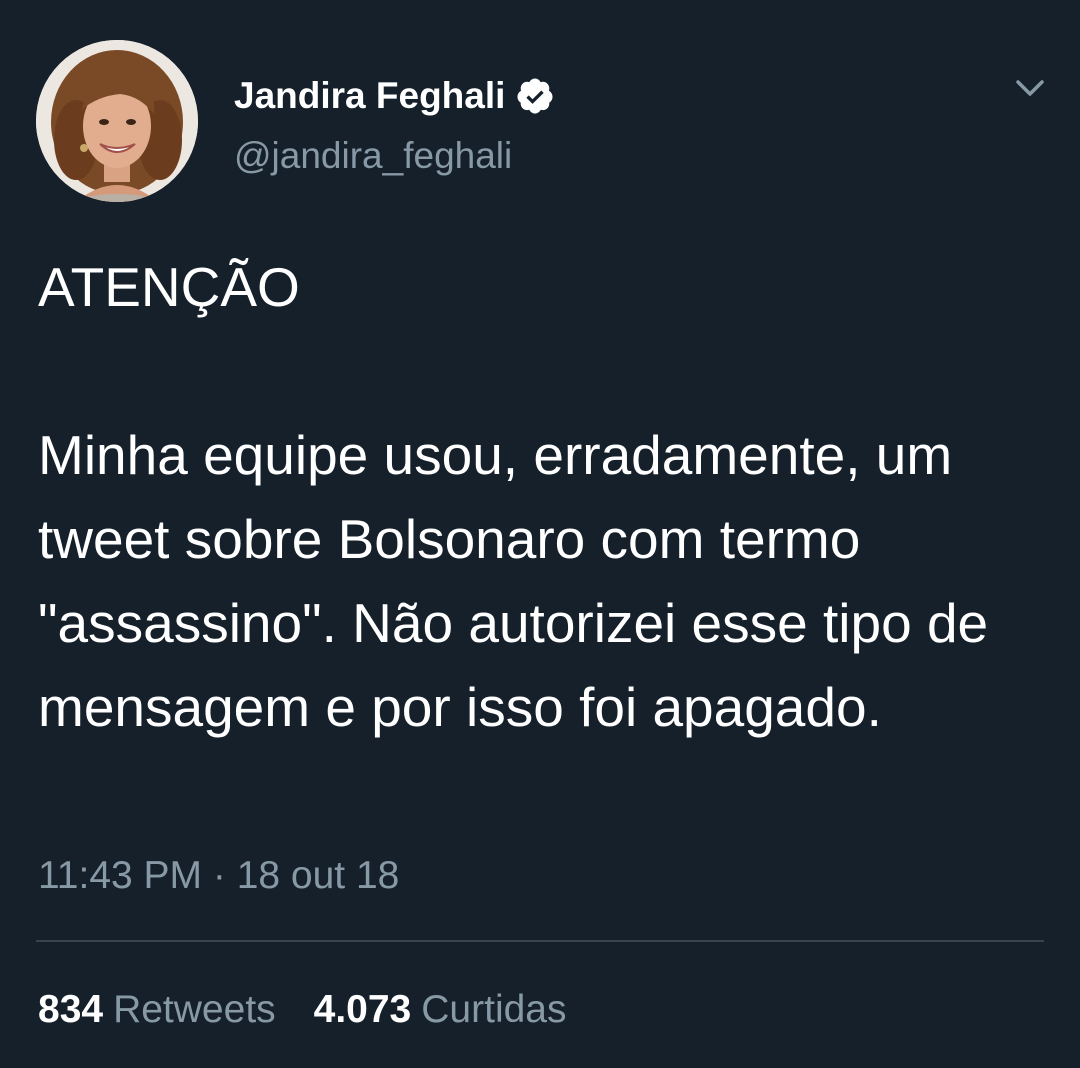 This screenshot has width=1080, height=1068. I want to click on likes-count: 4.073, so click(362, 1009).